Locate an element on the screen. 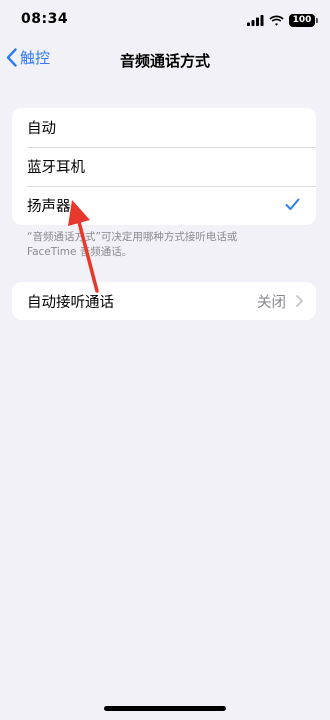 This screenshot has height=720, width=330. chevron-right-icon is located at coordinates (299, 301).